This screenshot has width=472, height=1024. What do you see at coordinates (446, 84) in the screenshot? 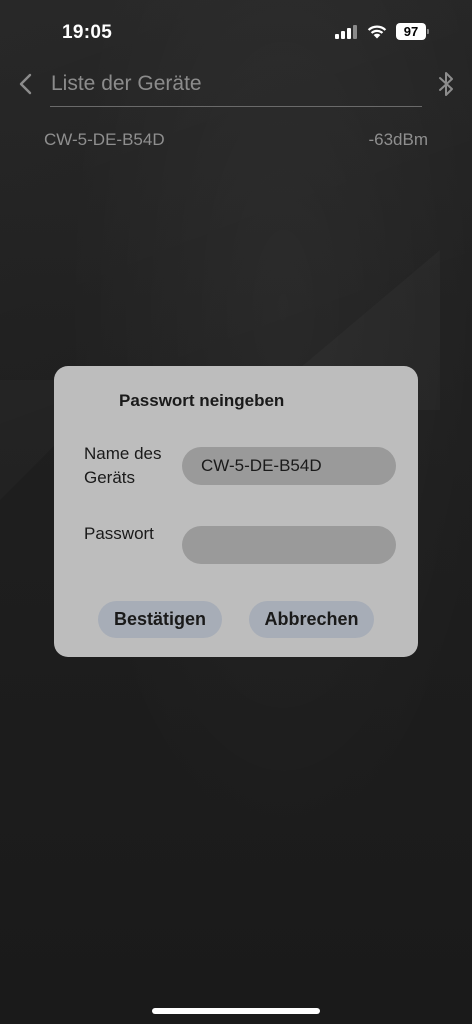
I see `bluetooth-icon` at bounding box center [446, 84].